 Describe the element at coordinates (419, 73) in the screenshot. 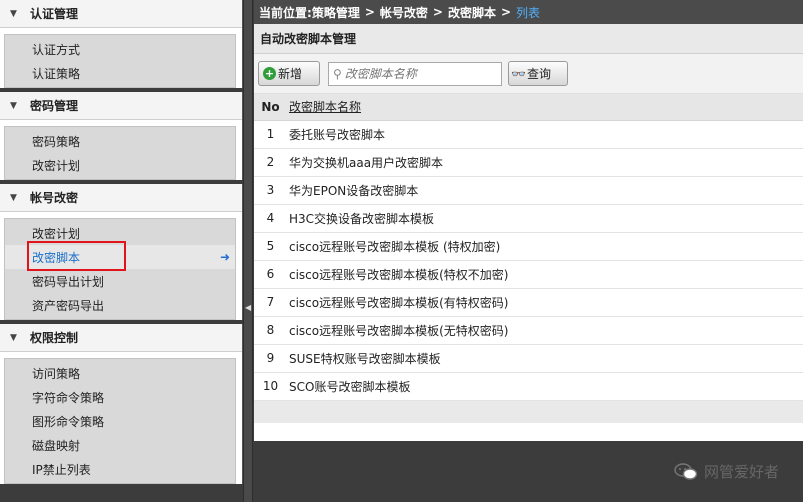

I see `search-input` at that location.